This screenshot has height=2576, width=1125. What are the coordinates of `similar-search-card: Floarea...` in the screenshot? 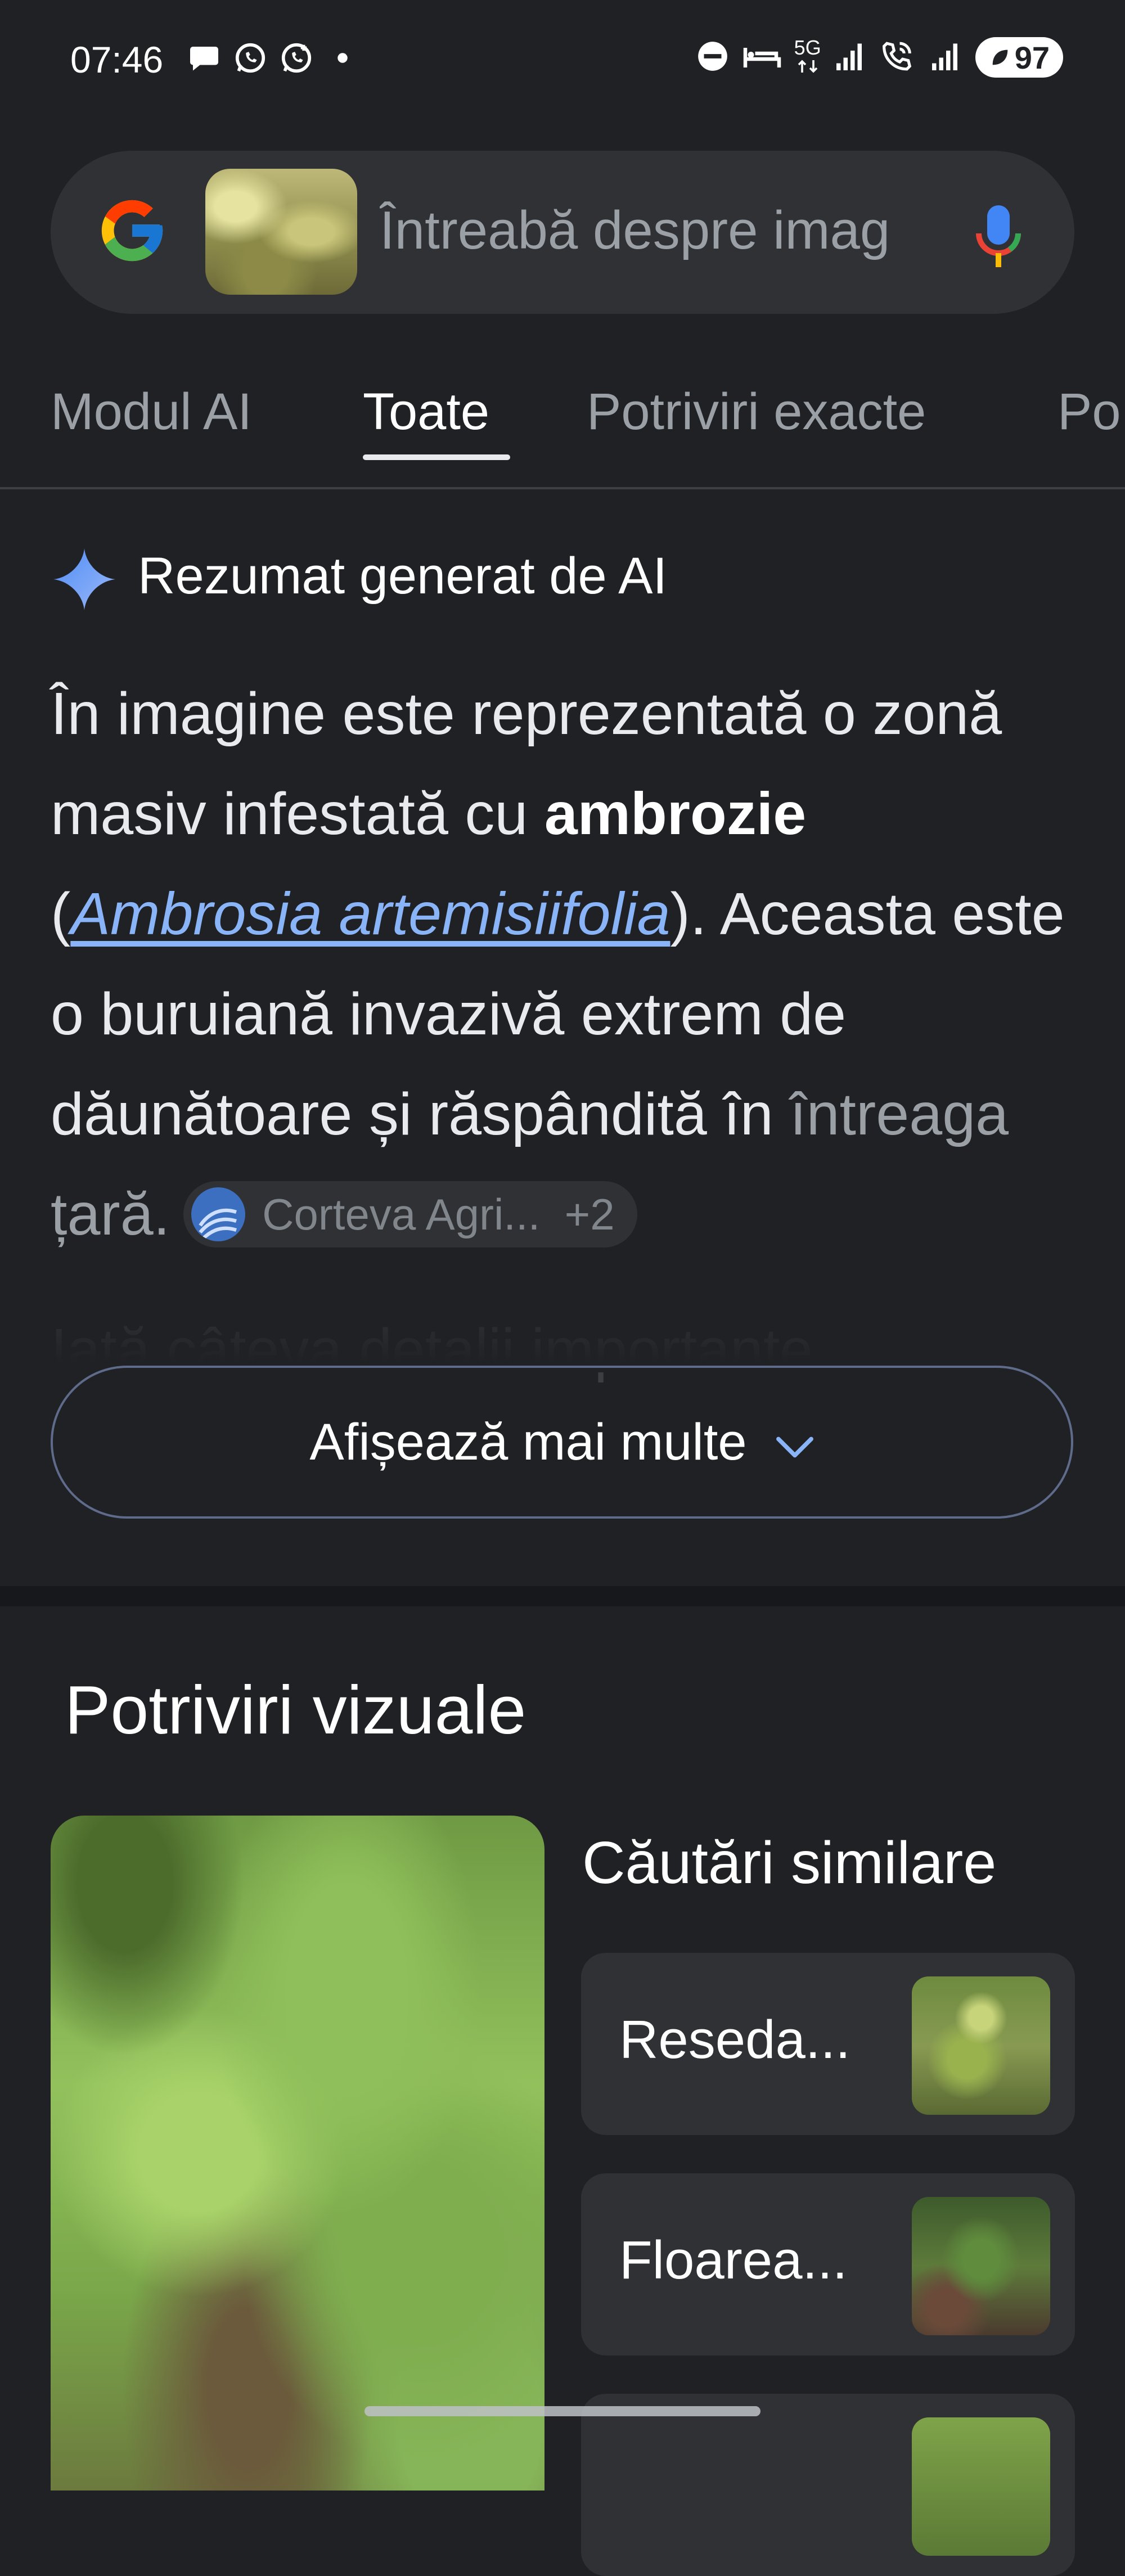 It's located at (828, 2264).